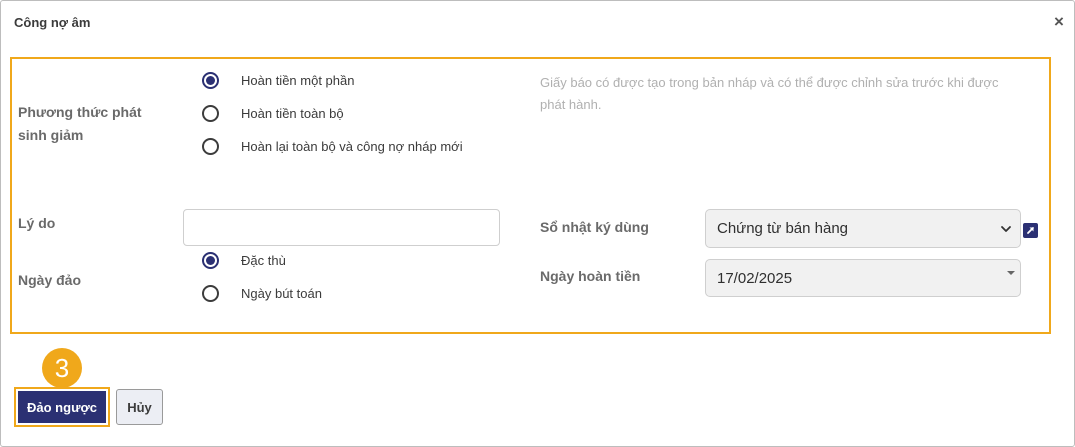 The width and height of the screenshot is (1075, 447). What do you see at coordinates (52, 22) in the screenshot?
I see `dialog-title: Công nợ âm` at bounding box center [52, 22].